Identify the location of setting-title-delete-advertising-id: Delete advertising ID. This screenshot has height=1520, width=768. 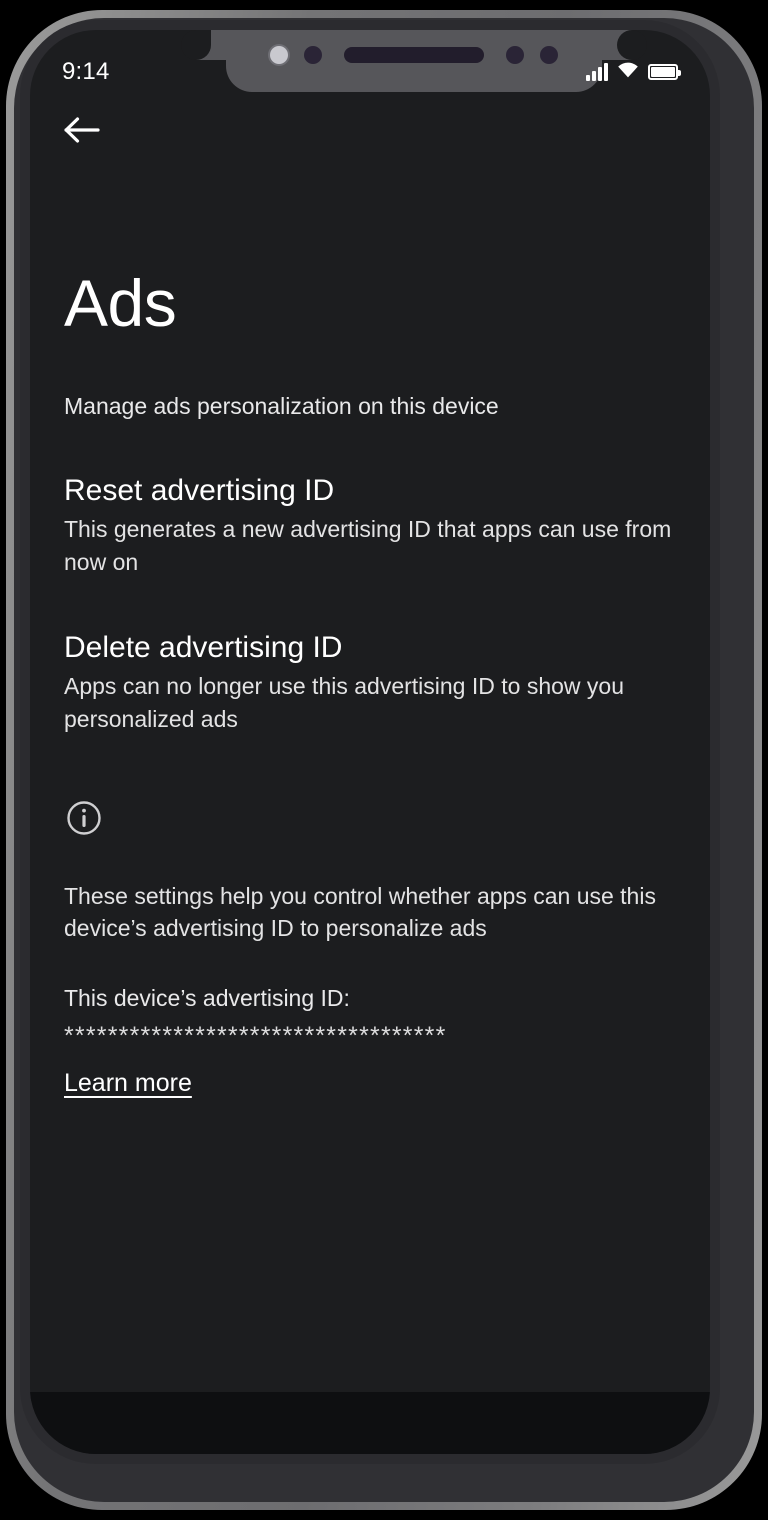
(378, 648).